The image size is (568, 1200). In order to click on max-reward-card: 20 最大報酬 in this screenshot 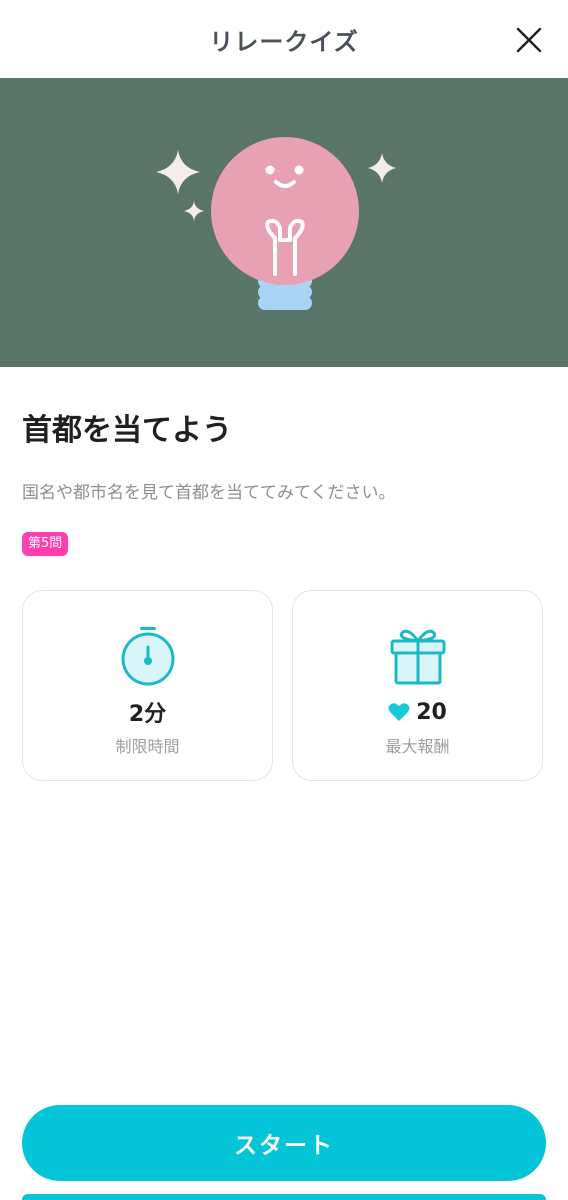, I will do `click(417, 685)`.